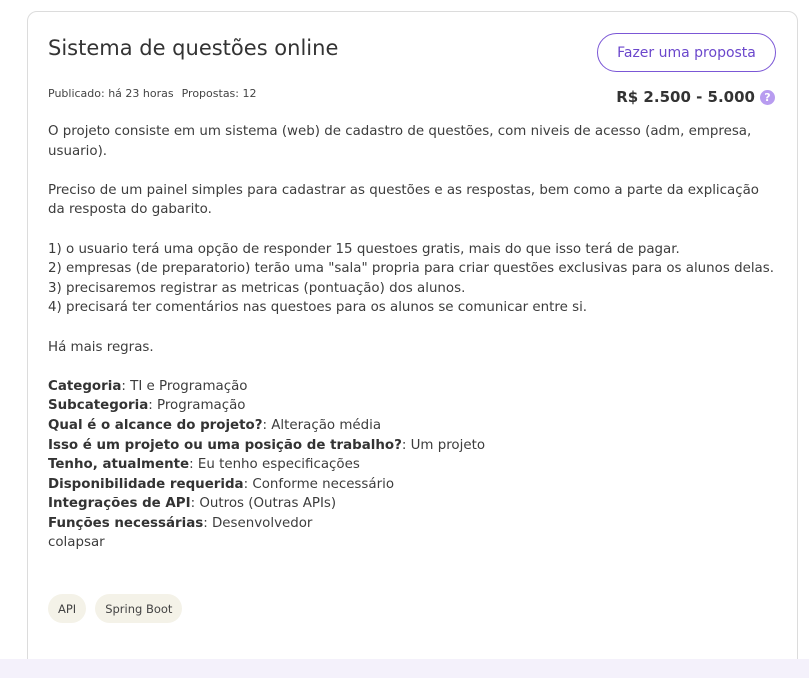 This screenshot has width=809, height=678. I want to click on detail-key: Integrações de API, so click(119, 504).